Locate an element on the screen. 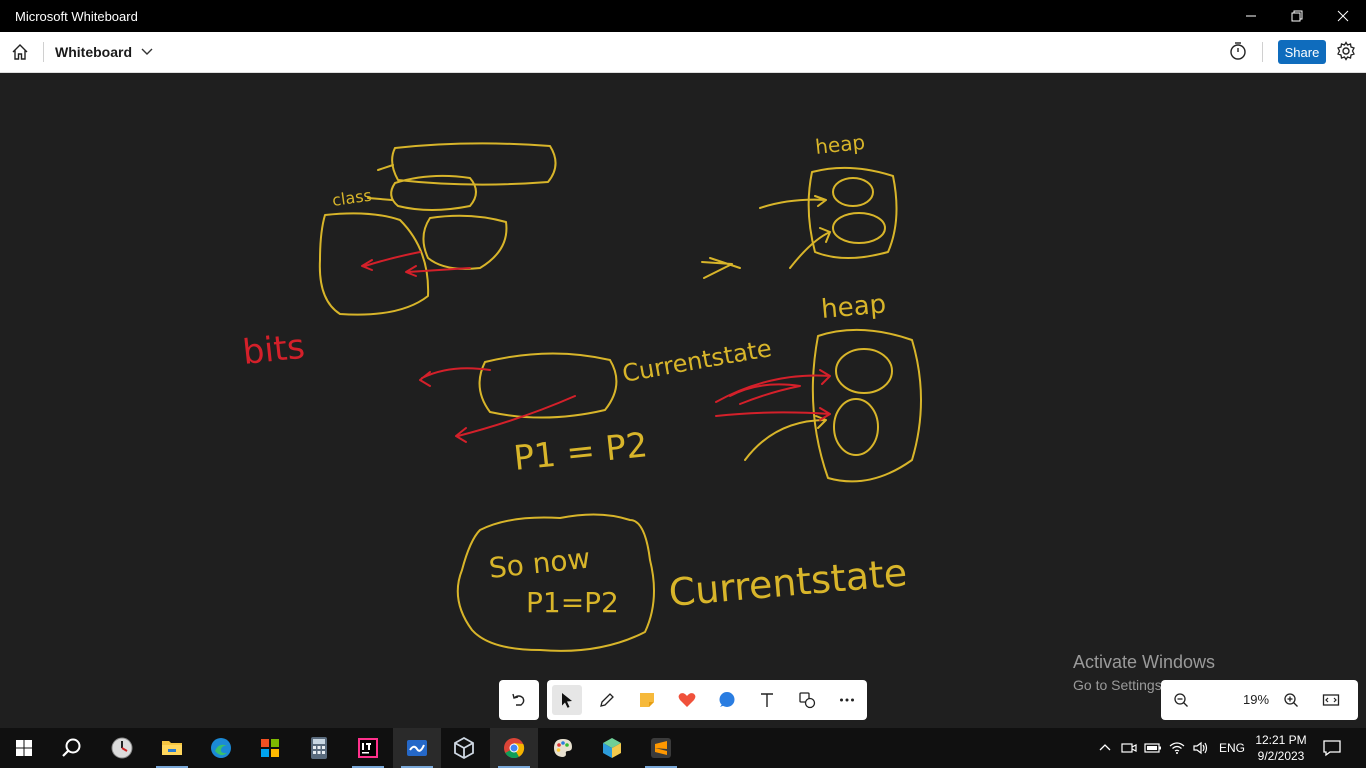 This screenshot has height=768, width=1366. cursor-icon is located at coordinates (567, 700).